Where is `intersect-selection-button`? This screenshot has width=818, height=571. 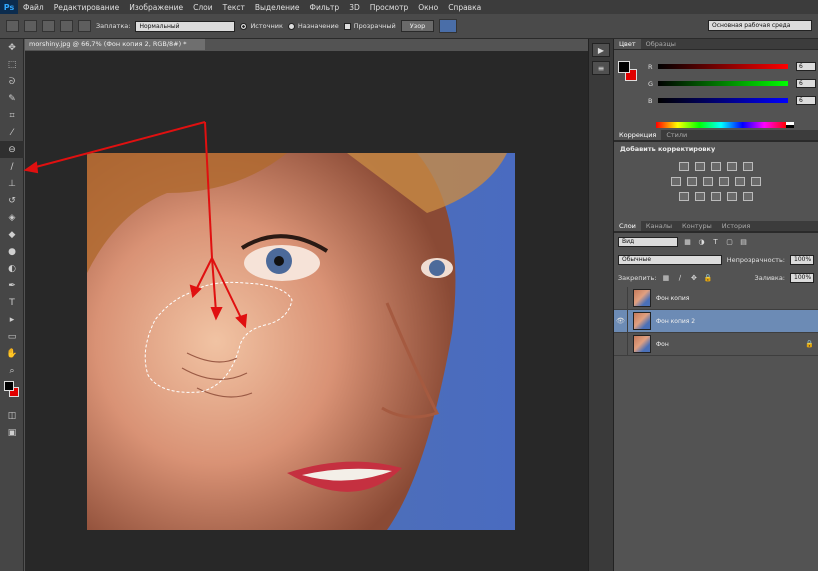 intersect-selection-button is located at coordinates (84, 26).